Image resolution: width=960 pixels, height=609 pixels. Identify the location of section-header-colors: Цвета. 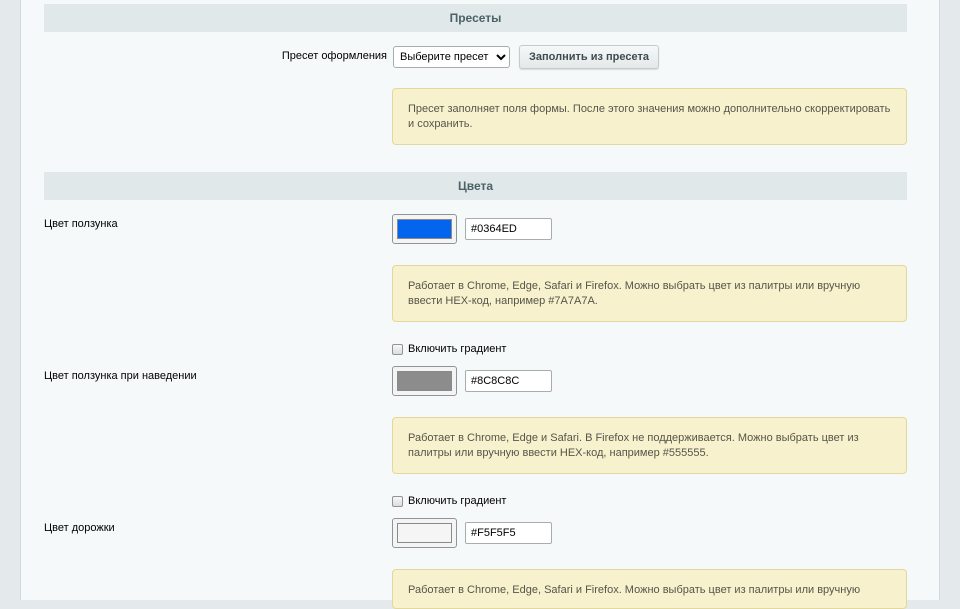
(475, 186).